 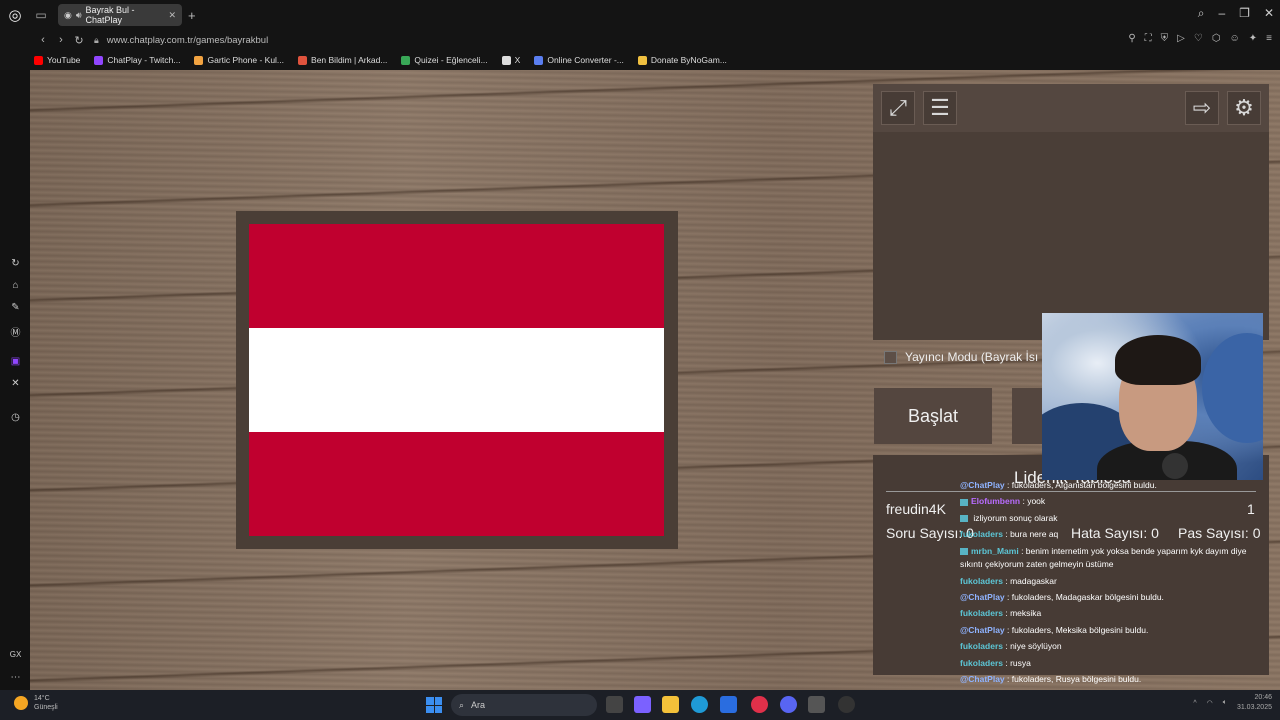 What do you see at coordinates (434, 705) in the screenshot?
I see `windows-start-icon` at bounding box center [434, 705].